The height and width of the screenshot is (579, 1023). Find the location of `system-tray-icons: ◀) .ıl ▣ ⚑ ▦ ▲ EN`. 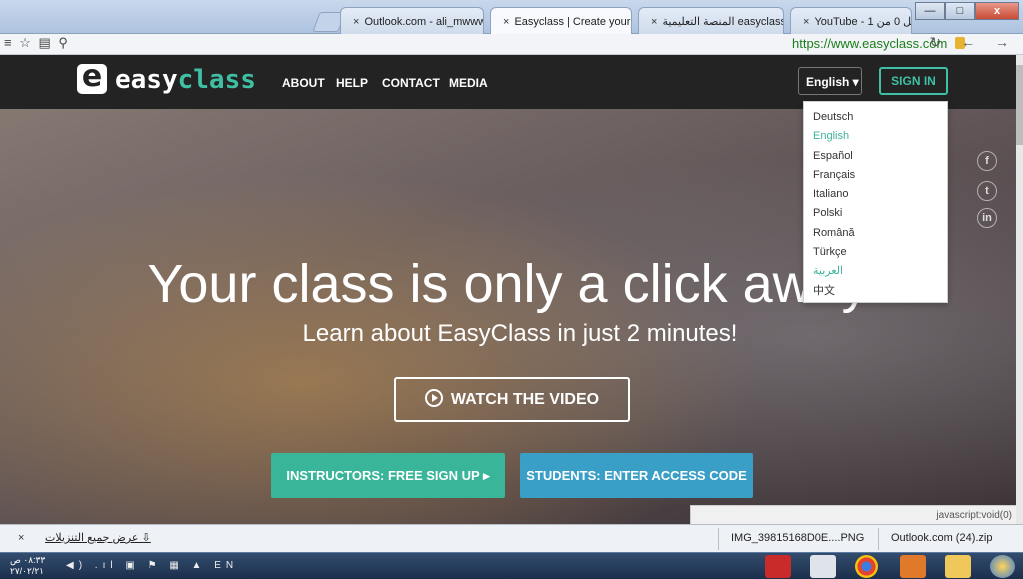

system-tray-icons: ◀) .ıl ▣ ⚑ ▦ ▲ EN is located at coordinates (152, 565).